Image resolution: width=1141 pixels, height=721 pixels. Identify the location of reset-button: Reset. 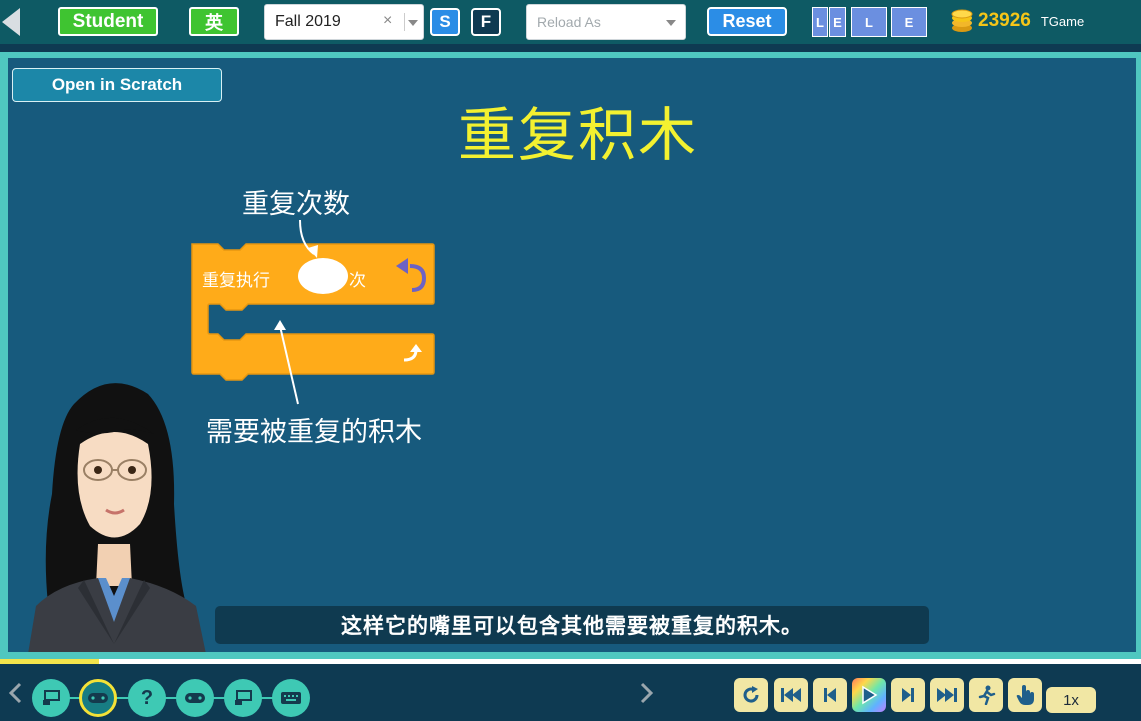
(747, 21).